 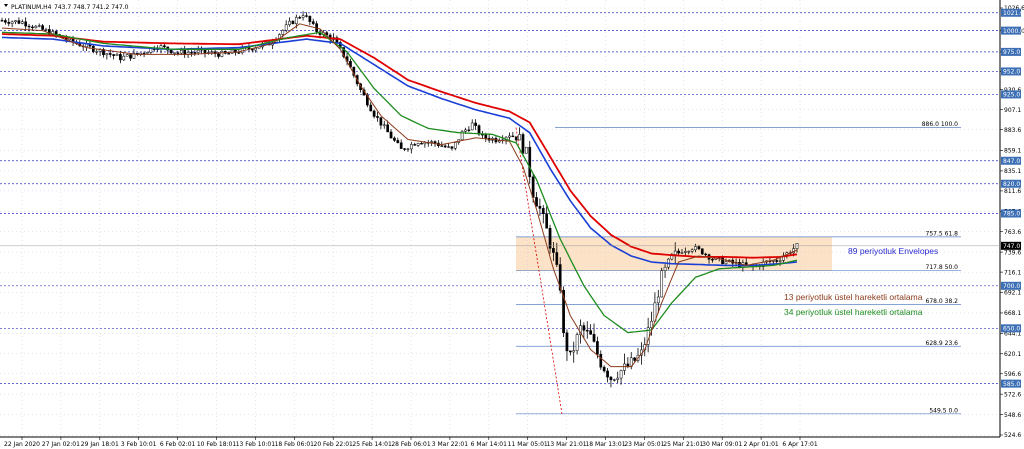 I want to click on x-tick-label: 28 Feb 06:01, so click(x=411, y=444).